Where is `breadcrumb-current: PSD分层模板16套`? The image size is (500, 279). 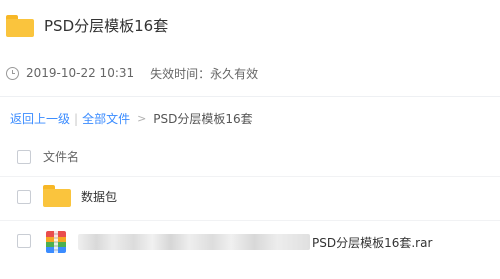 breadcrumb-current: PSD分层模板16套 is located at coordinates (203, 119).